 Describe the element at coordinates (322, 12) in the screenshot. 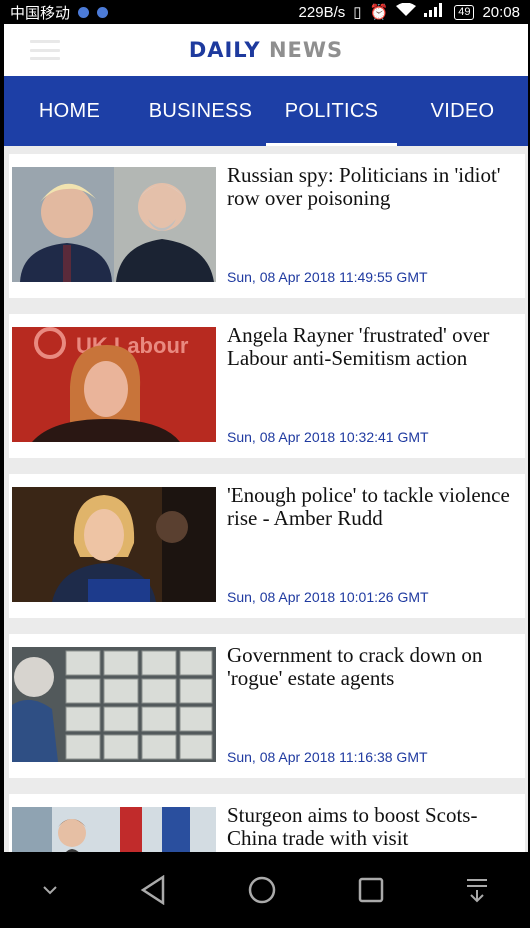

I see `network-speed: 229B/s` at that location.